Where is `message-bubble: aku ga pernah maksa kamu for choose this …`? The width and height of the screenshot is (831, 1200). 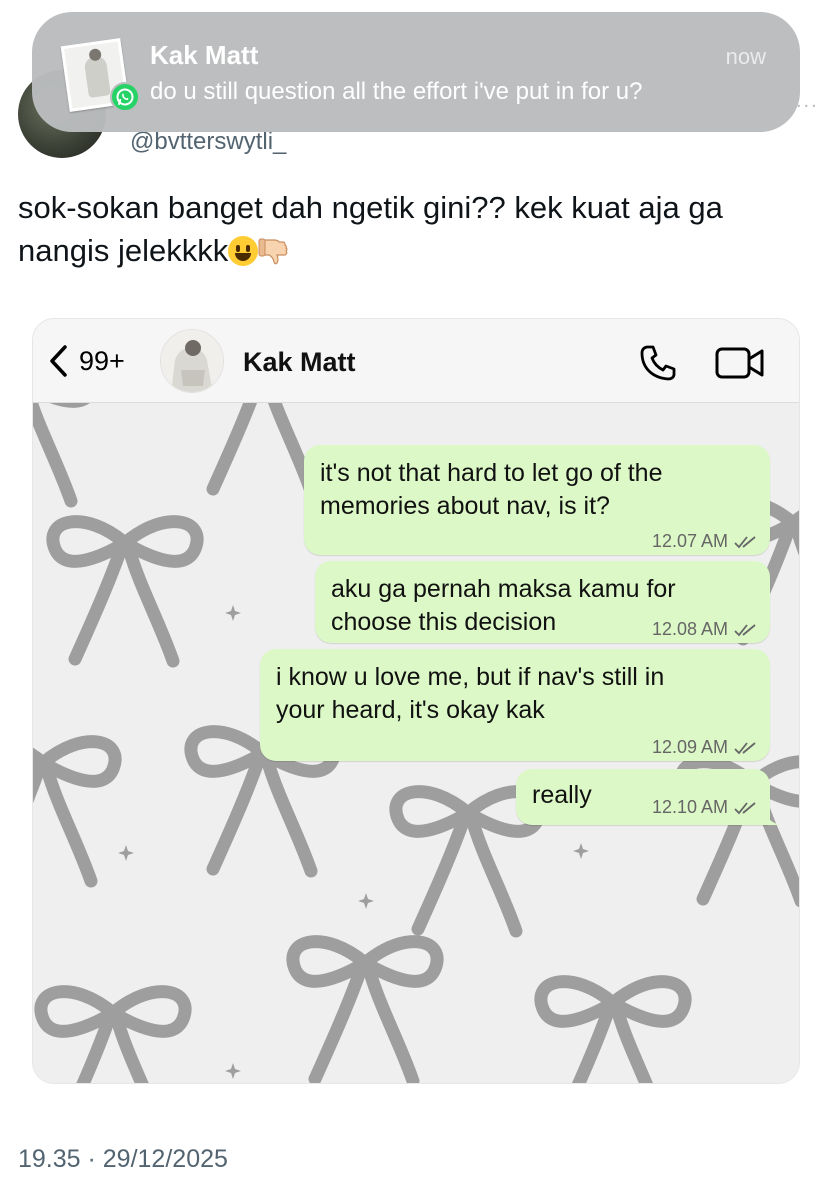 message-bubble: aku ga pernah maksa kamu for choose this … is located at coordinates (542, 602).